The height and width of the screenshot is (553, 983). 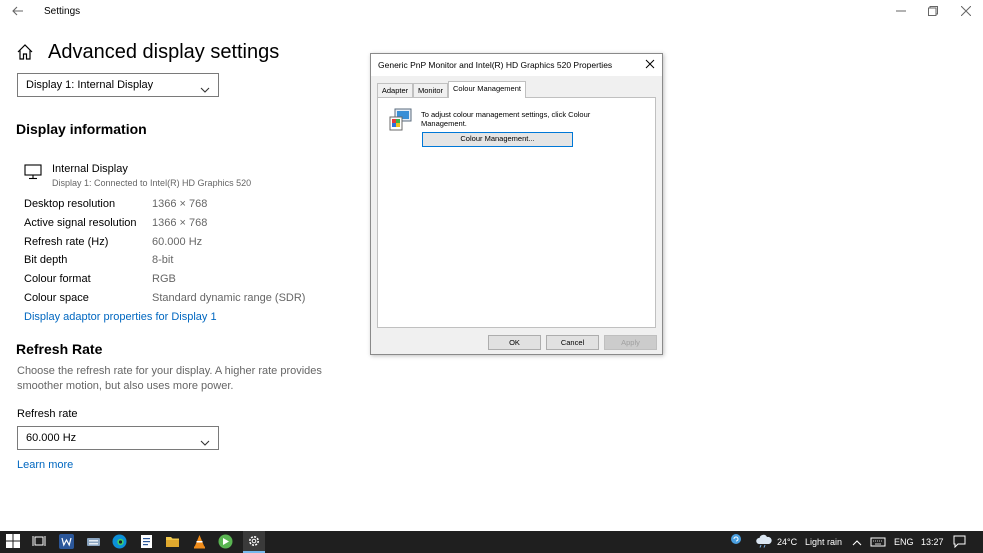 I want to click on display-adaptor-properties-link: Display adaptor properties for Display 1, so click(x=120, y=317).